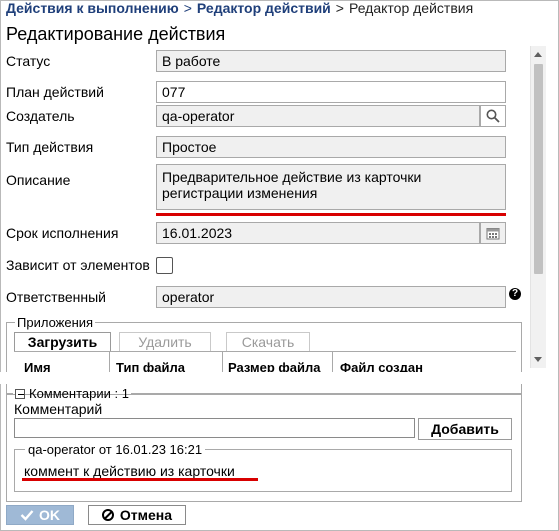 Image resolution: width=559 pixels, height=531 pixels. What do you see at coordinates (411, 8) in the screenshot?
I see `breadcrumb-current: Редактор действия` at bounding box center [411, 8].